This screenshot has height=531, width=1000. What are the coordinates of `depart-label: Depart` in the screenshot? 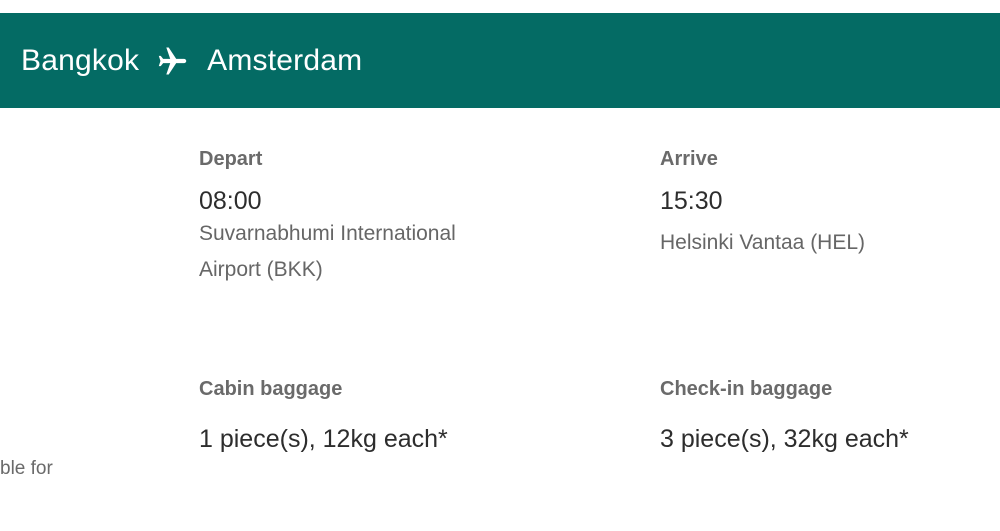 It's located at (231, 159).